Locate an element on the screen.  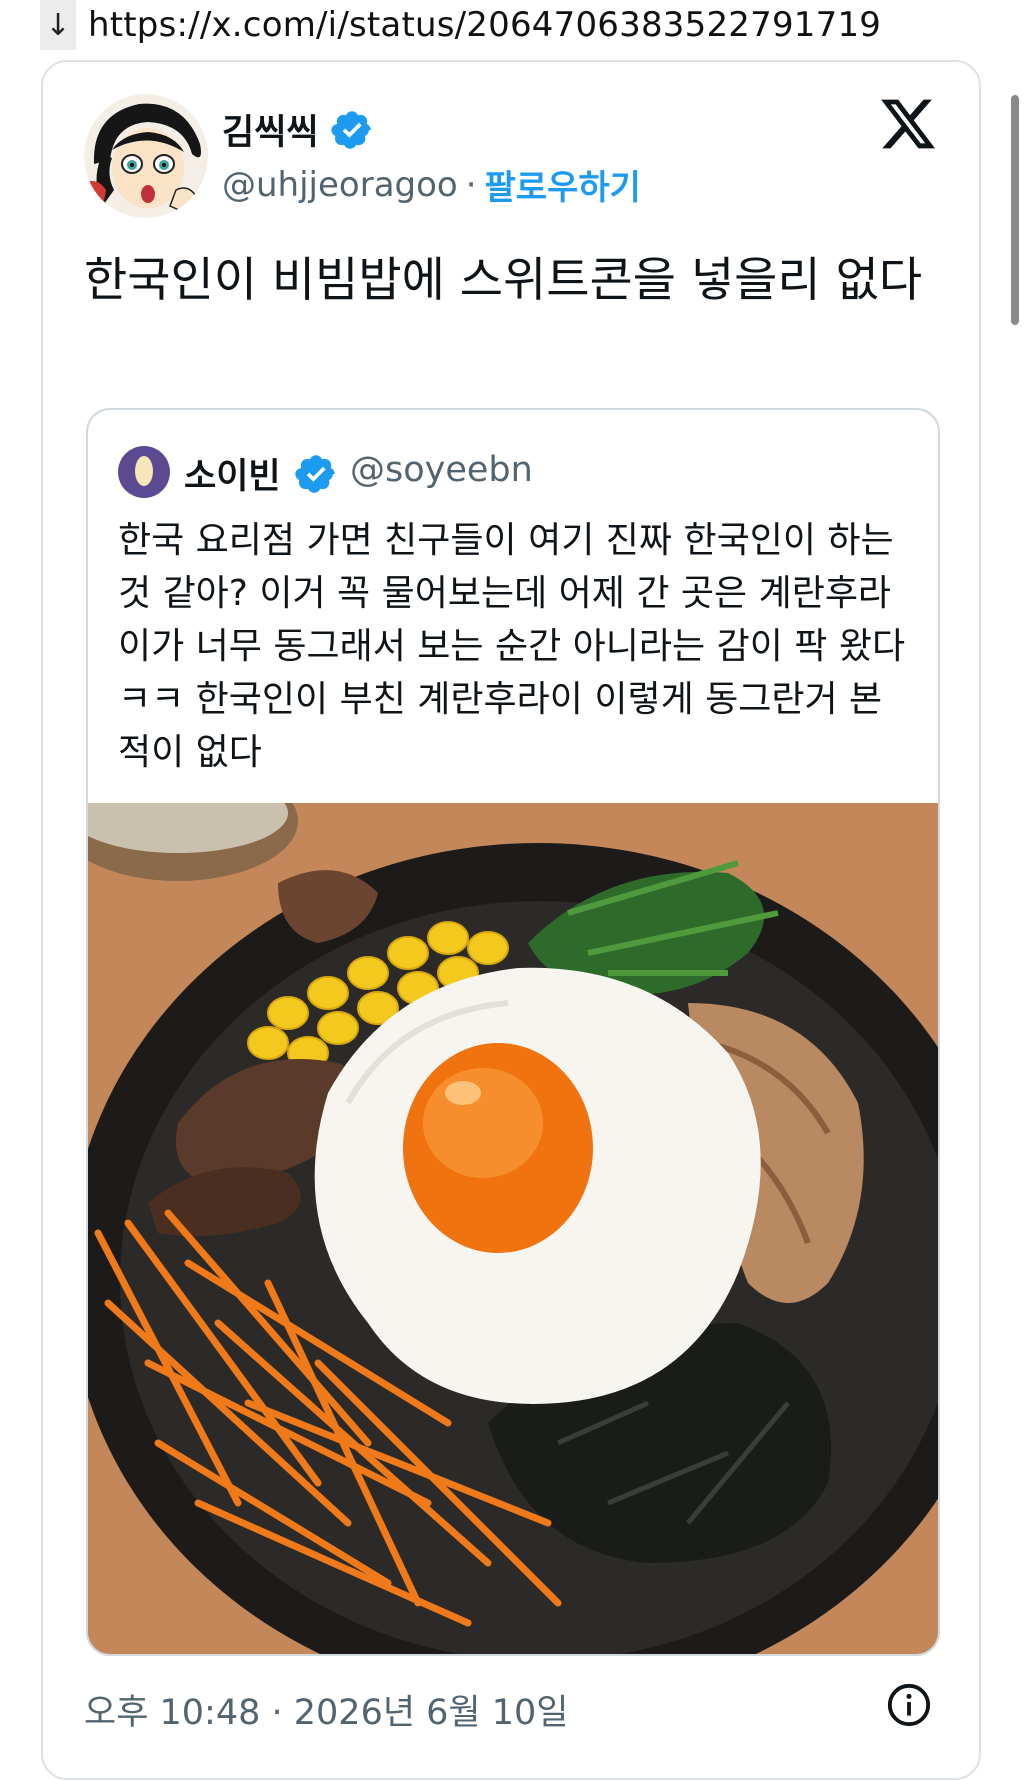
follow-button: 팔로우하기 is located at coordinates (563, 184).